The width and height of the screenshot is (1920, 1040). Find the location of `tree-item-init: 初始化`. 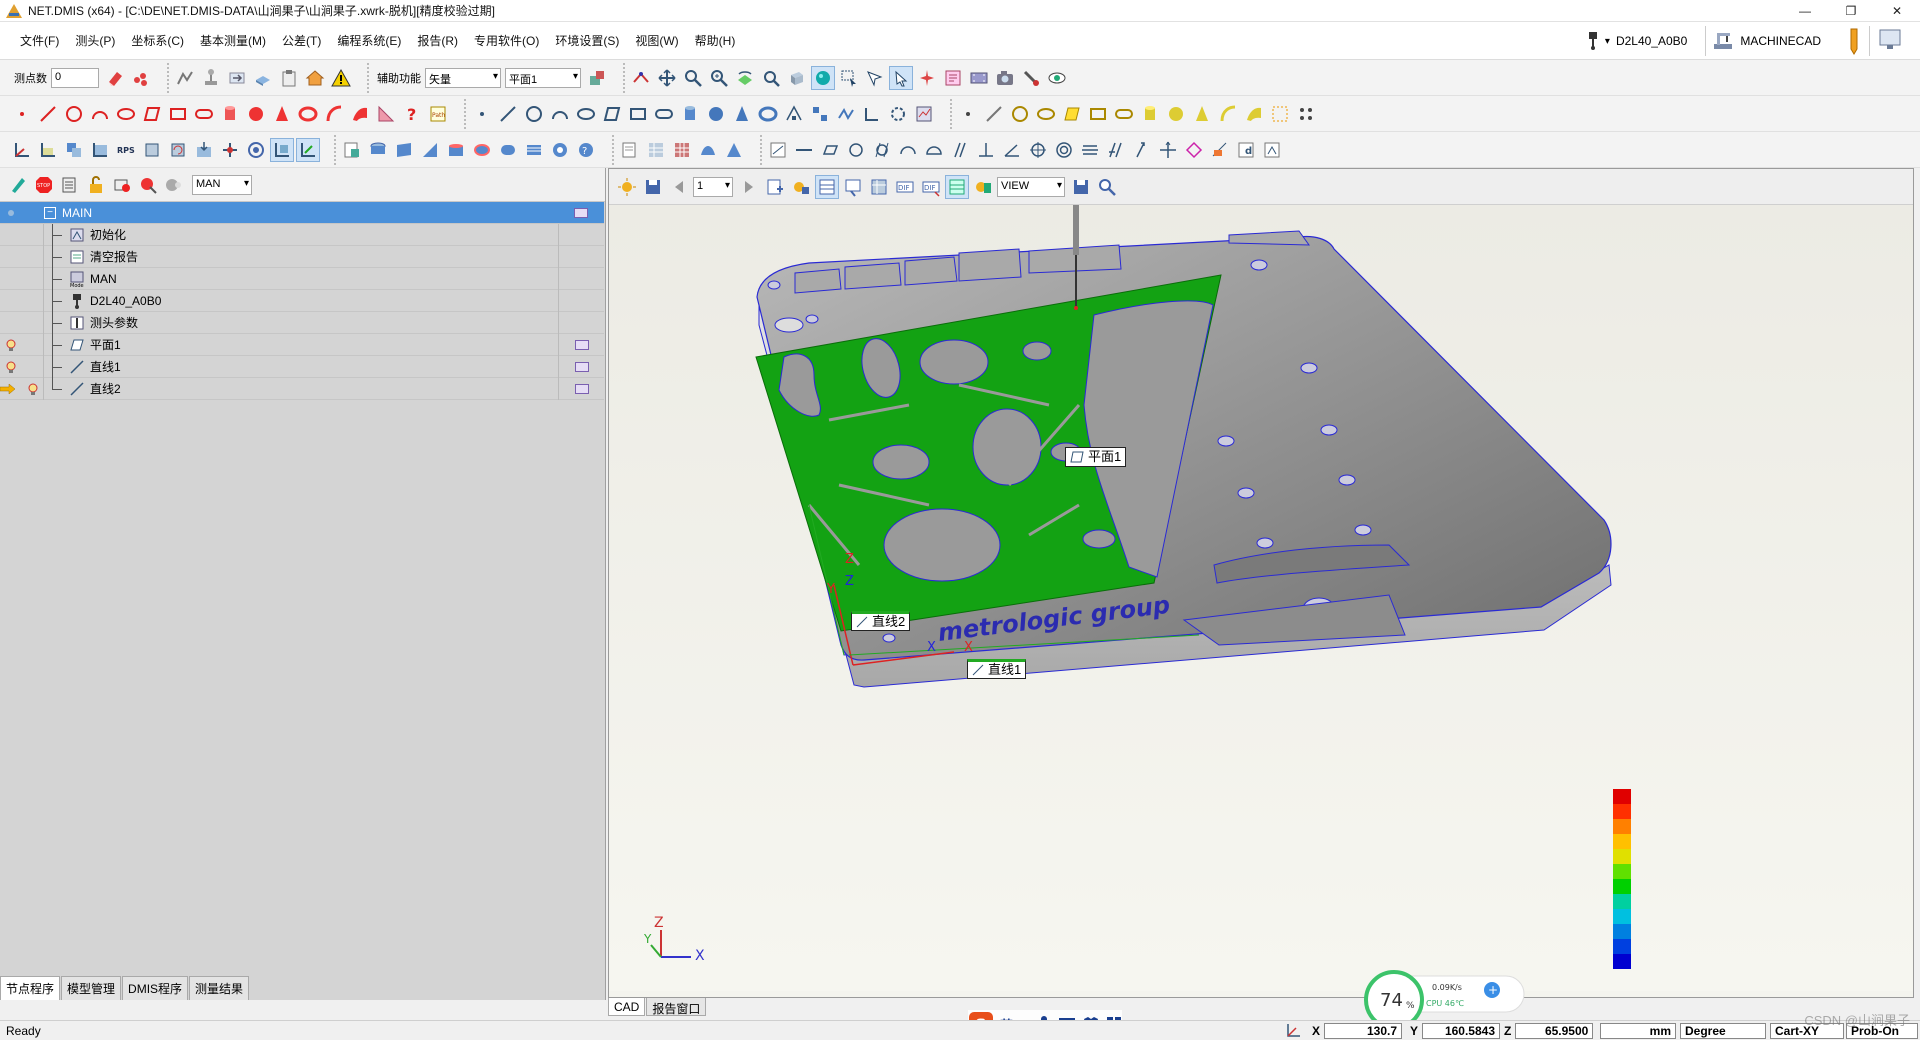

tree-item-init: 初始化 is located at coordinates (302, 234).